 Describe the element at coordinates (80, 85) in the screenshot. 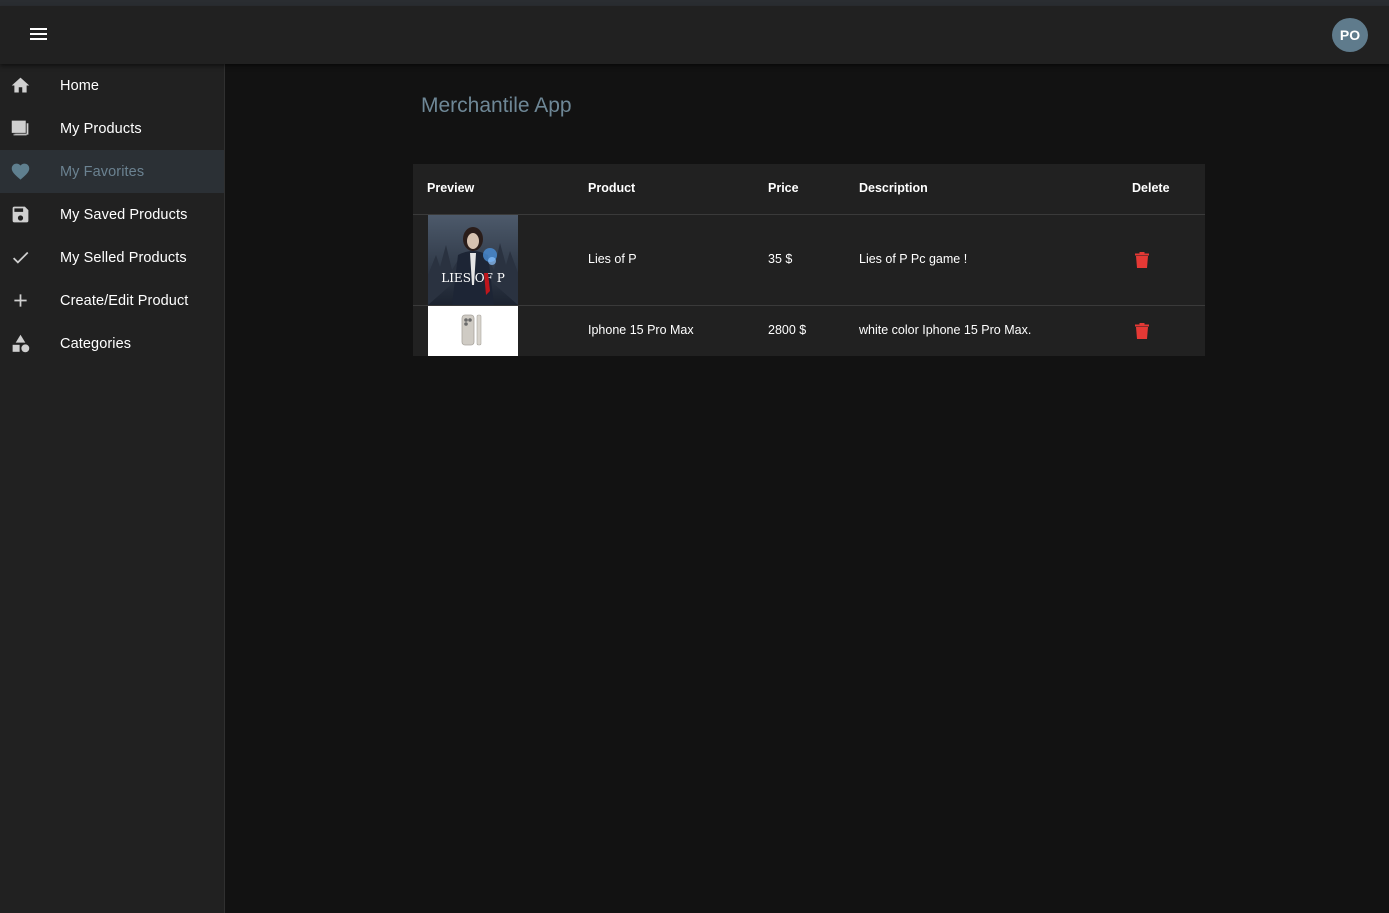

I see `sidebar-item-label: Home` at that location.